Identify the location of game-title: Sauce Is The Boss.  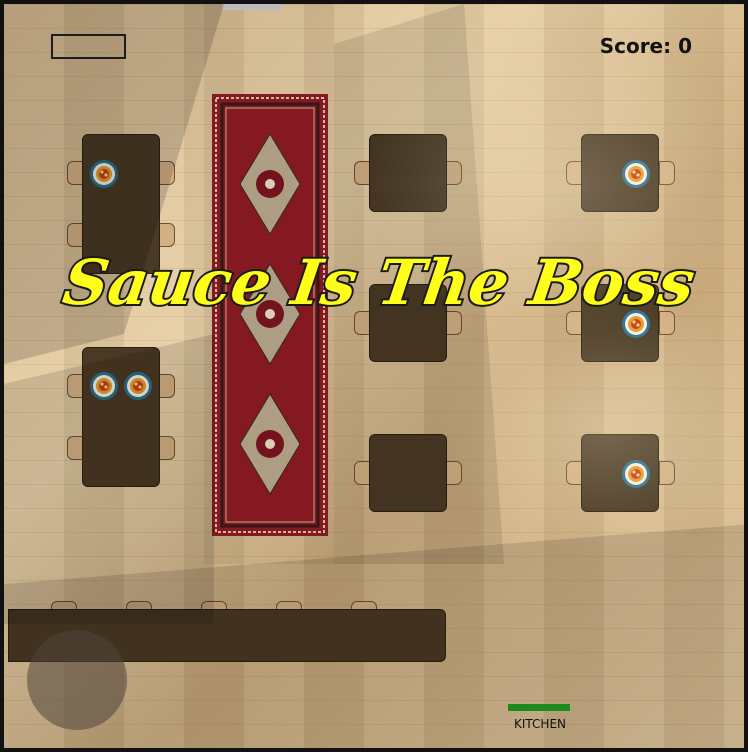
(379, 282).